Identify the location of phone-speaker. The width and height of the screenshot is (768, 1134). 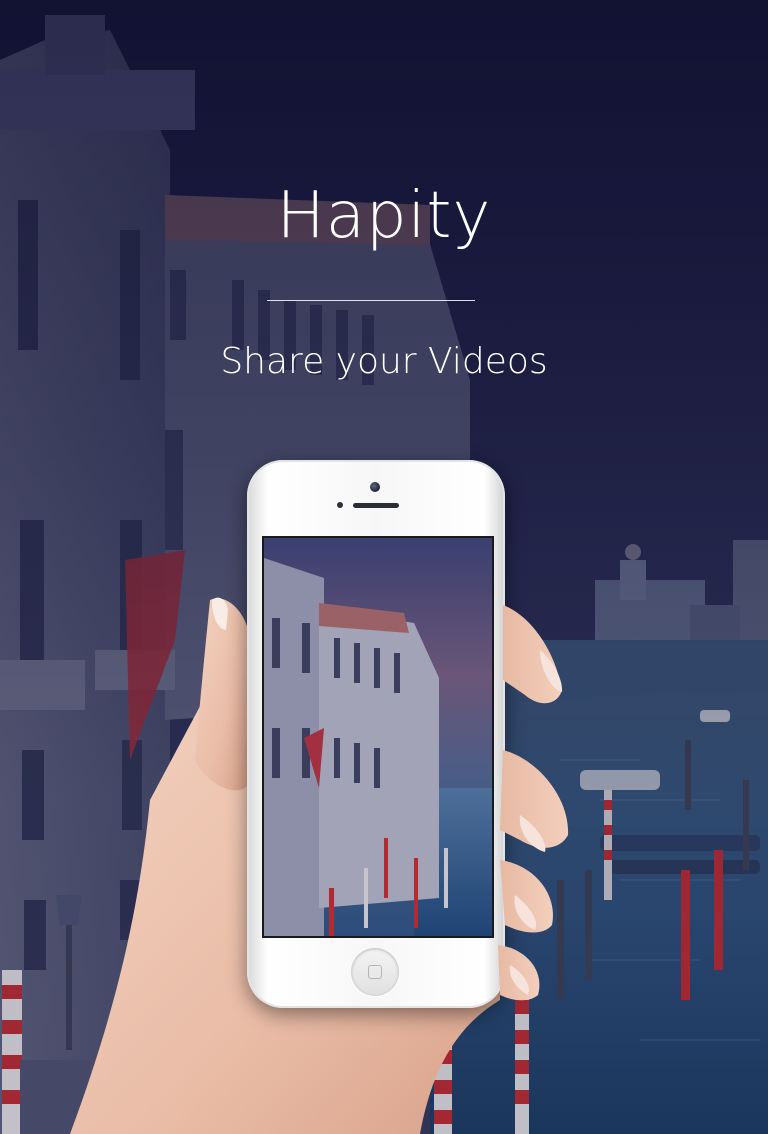
(376, 505).